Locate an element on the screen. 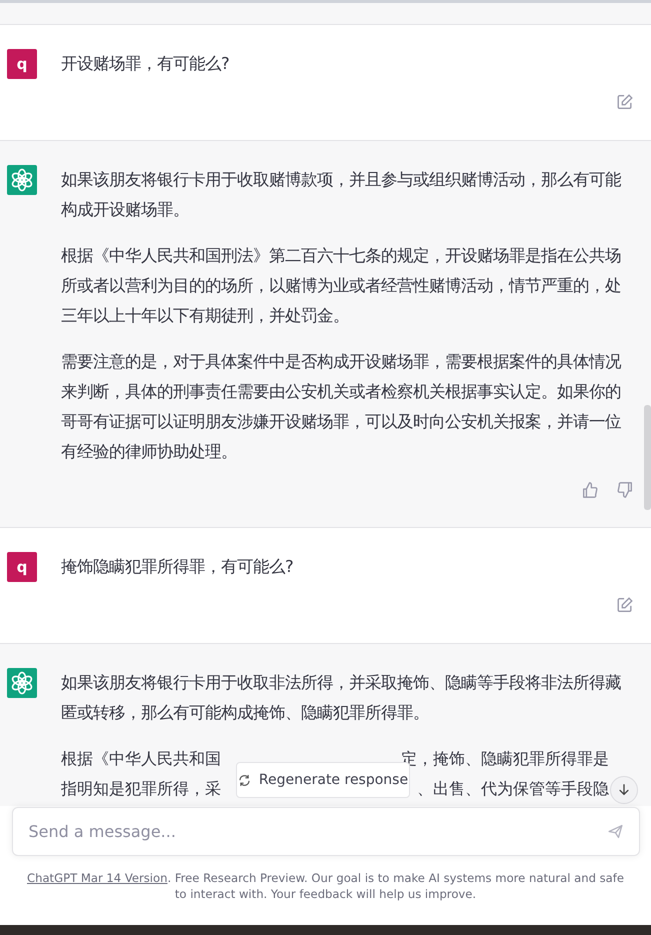 The height and width of the screenshot is (935, 651). message-text: 掩饰隐瞒犯罪所得罪，有可能么? is located at coordinates (178, 567).